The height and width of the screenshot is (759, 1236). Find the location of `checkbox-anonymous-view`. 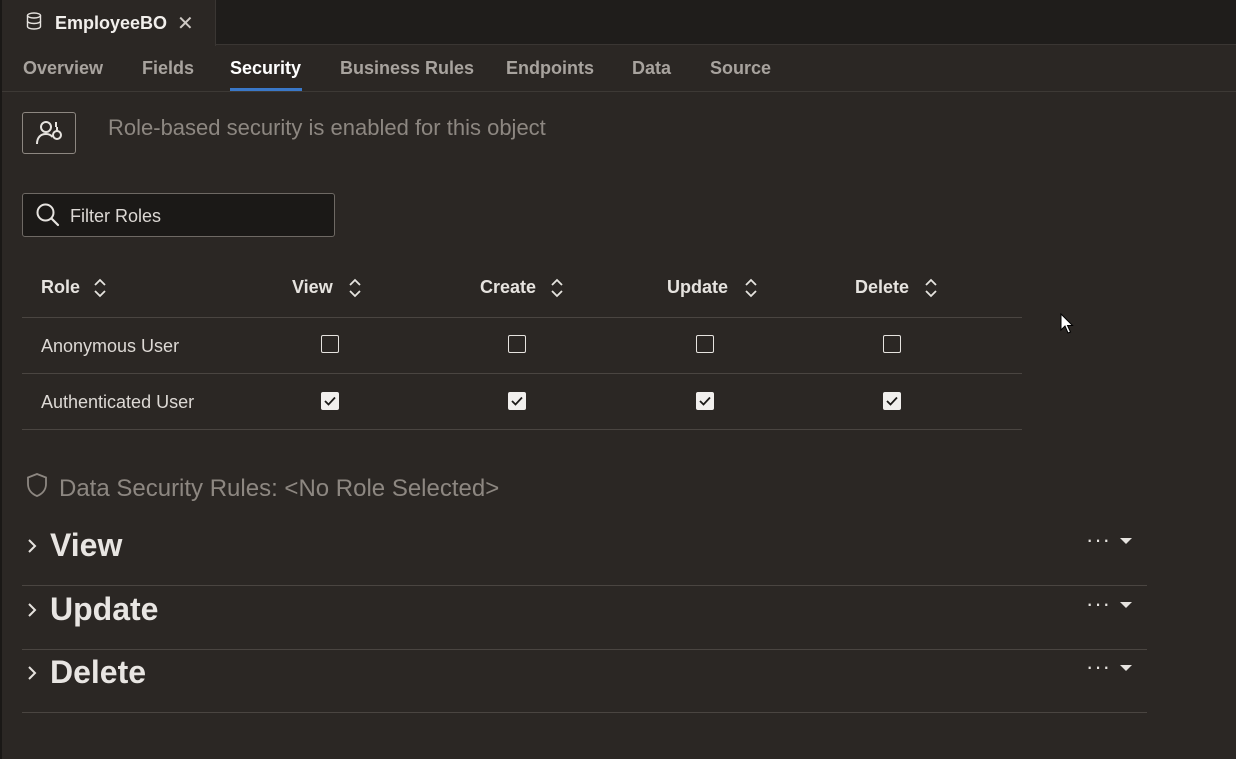

checkbox-anonymous-view is located at coordinates (330, 344).